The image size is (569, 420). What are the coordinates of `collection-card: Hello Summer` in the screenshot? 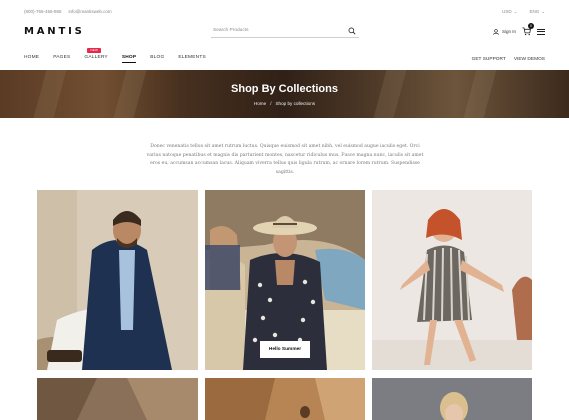 It's located at (285, 280).